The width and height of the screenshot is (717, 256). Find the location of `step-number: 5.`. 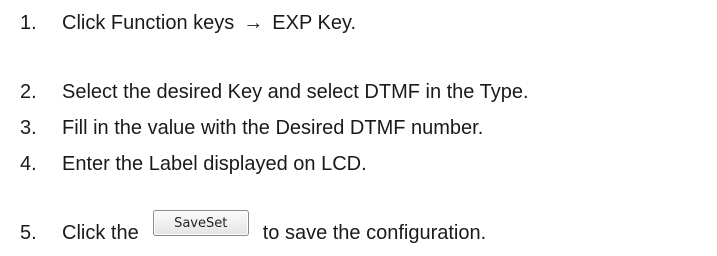

step-number: 5. is located at coordinates (28, 232).